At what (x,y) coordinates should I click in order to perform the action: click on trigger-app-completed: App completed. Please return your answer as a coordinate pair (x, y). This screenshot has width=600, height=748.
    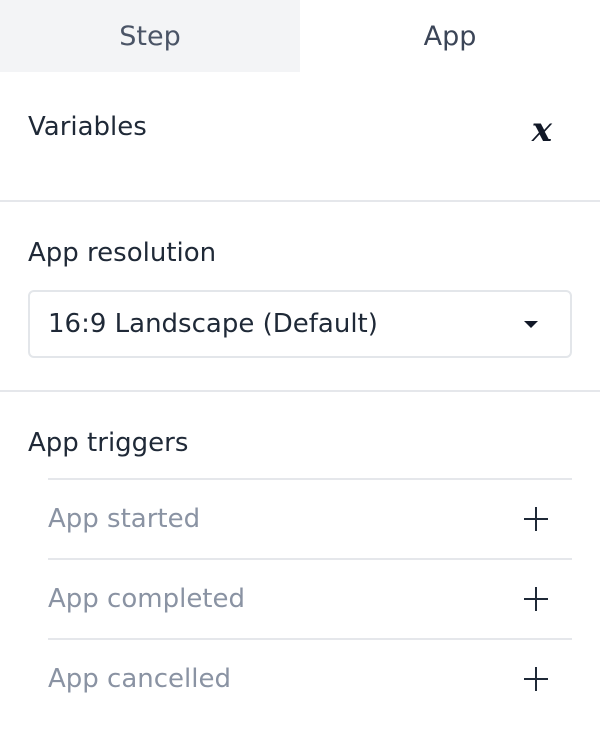
    Looking at the image, I should click on (310, 598).